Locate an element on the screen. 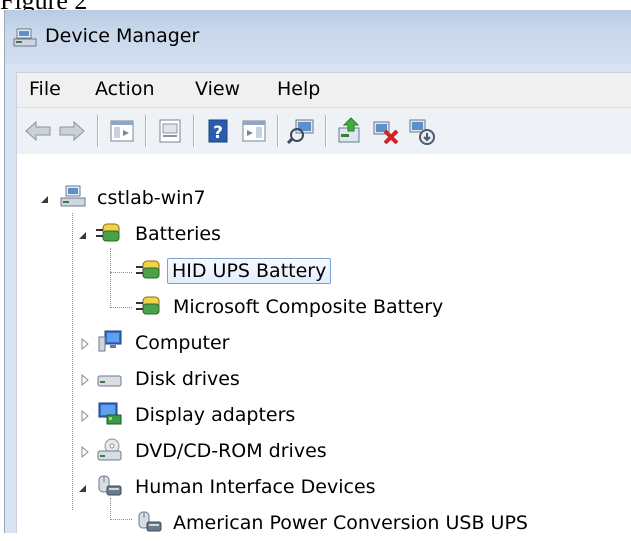  action-pane-icon is located at coordinates (254, 131).